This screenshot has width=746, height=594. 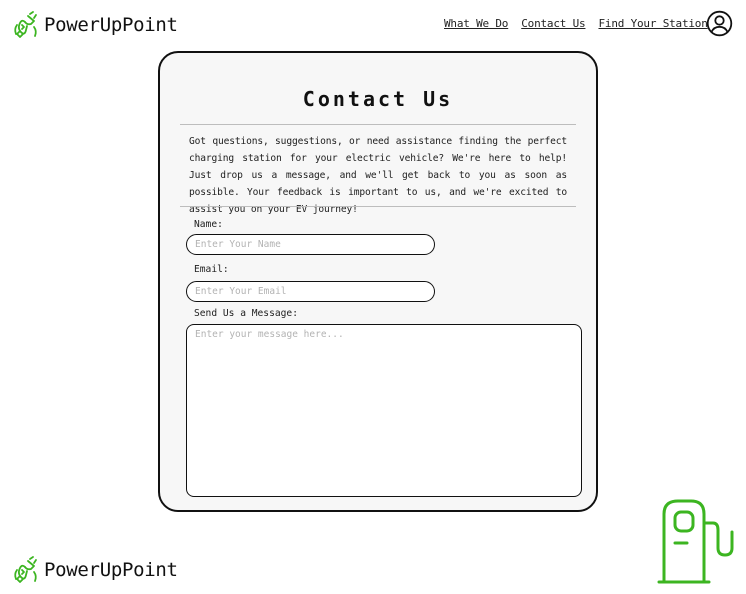 What do you see at coordinates (211, 269) in the screenshot?
I see `email-label: Email:` at bounding box center [211, 269].